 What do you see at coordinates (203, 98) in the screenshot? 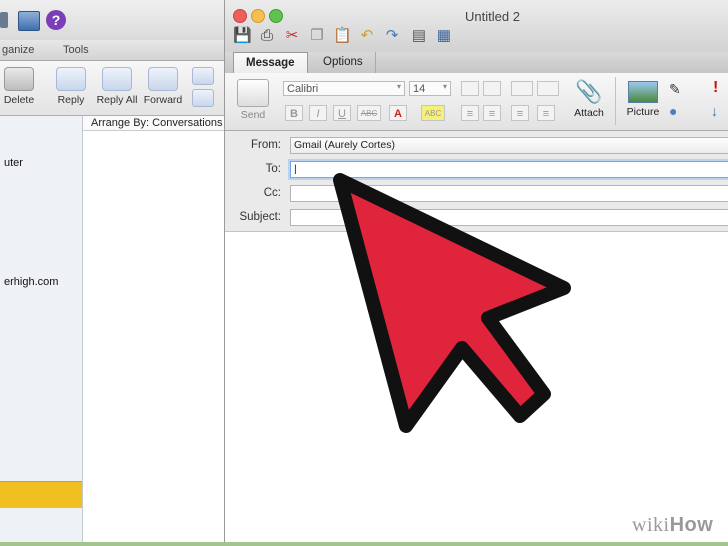
I see `rules-icon` at bounding box center [203, 98].